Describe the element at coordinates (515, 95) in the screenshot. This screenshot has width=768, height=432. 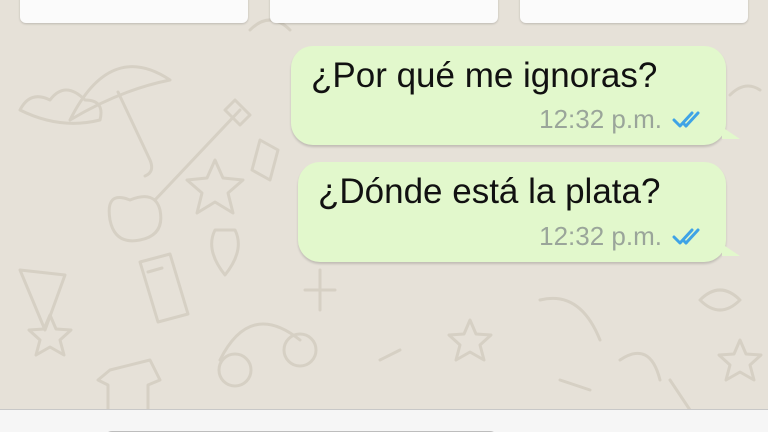
I see `outgoing-message-bubble: ¿Por qué me ignoras? 12:32 p.m.` at that location.